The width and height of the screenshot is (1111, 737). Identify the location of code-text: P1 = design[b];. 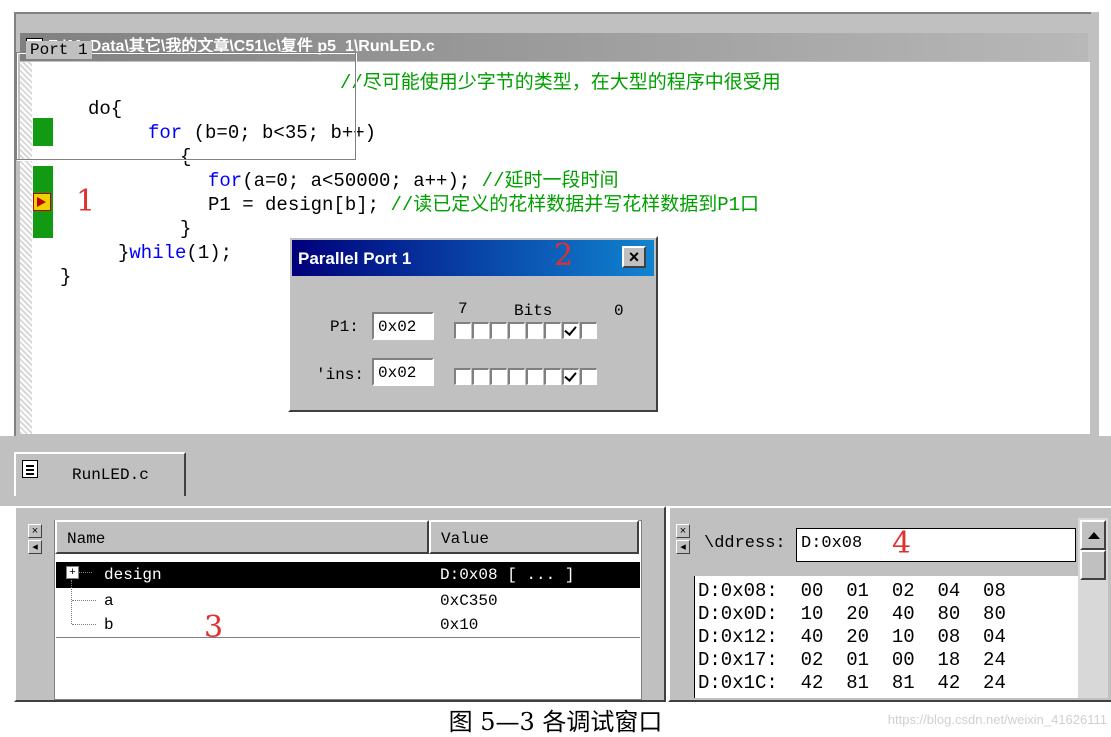
(299, 205).